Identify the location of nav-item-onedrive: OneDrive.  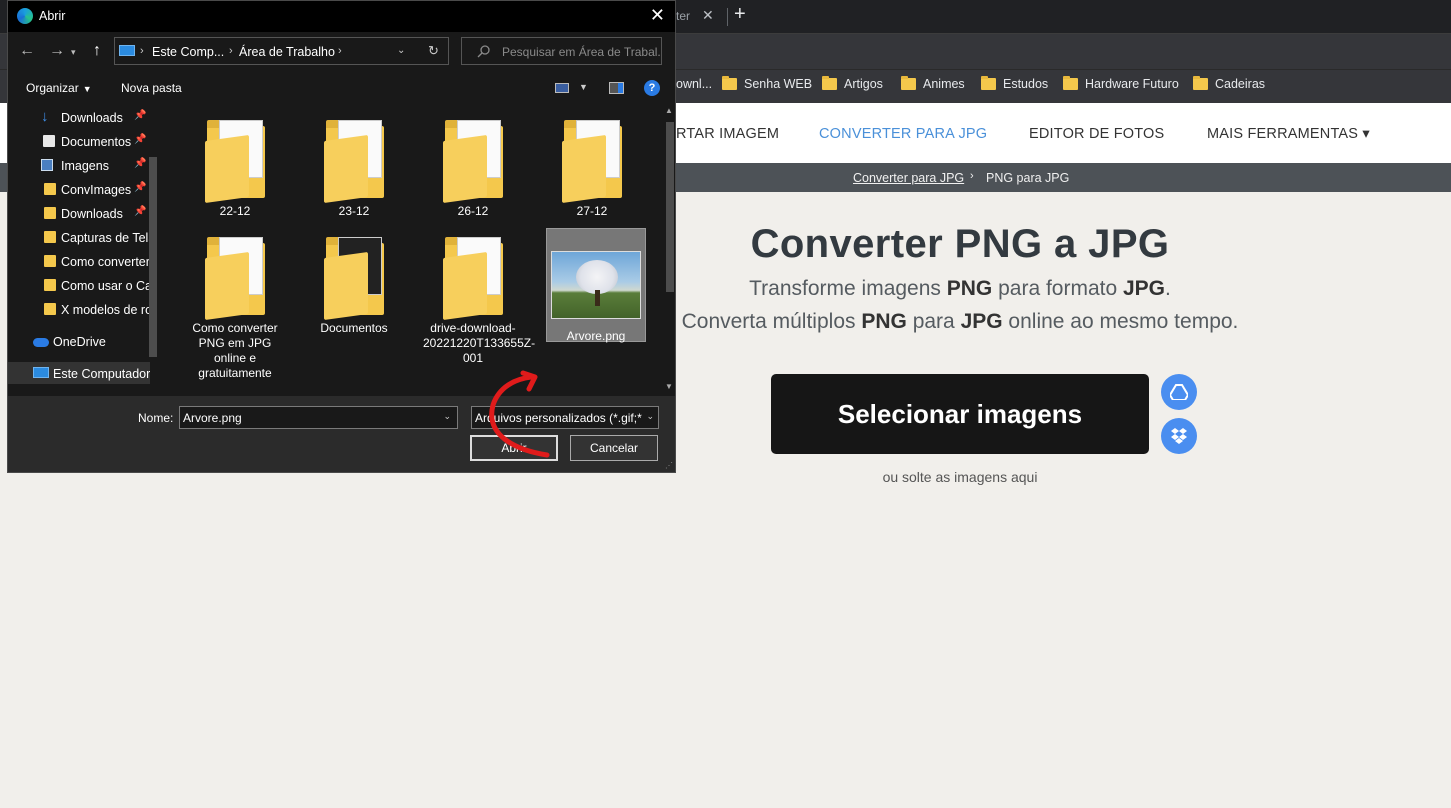
(79, 341).